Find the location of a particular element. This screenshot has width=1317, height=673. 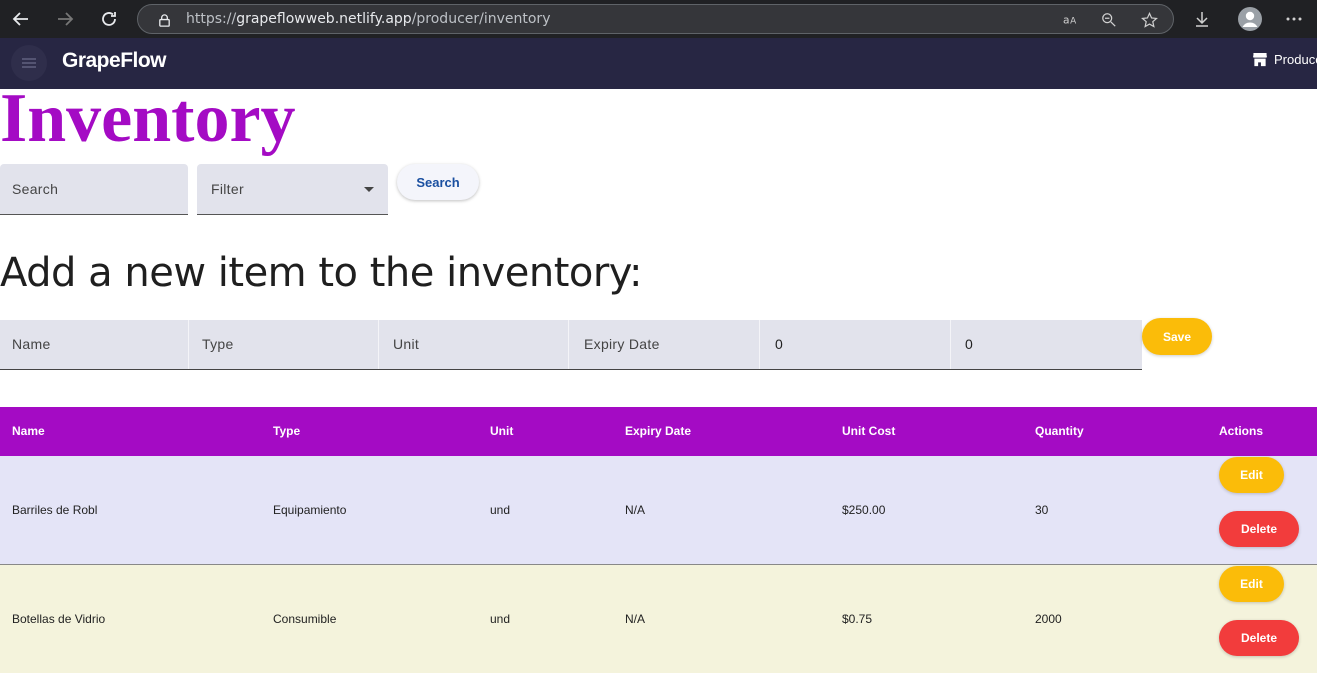

brand-logo: GrapeFlow is located at coordinates (114, 61).